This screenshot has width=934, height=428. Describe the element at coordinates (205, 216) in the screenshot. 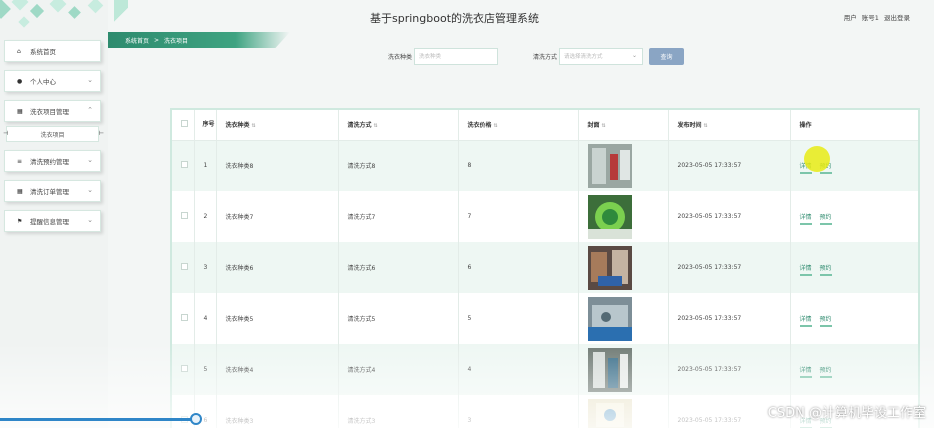

I see `cell-no: 2` at that location.